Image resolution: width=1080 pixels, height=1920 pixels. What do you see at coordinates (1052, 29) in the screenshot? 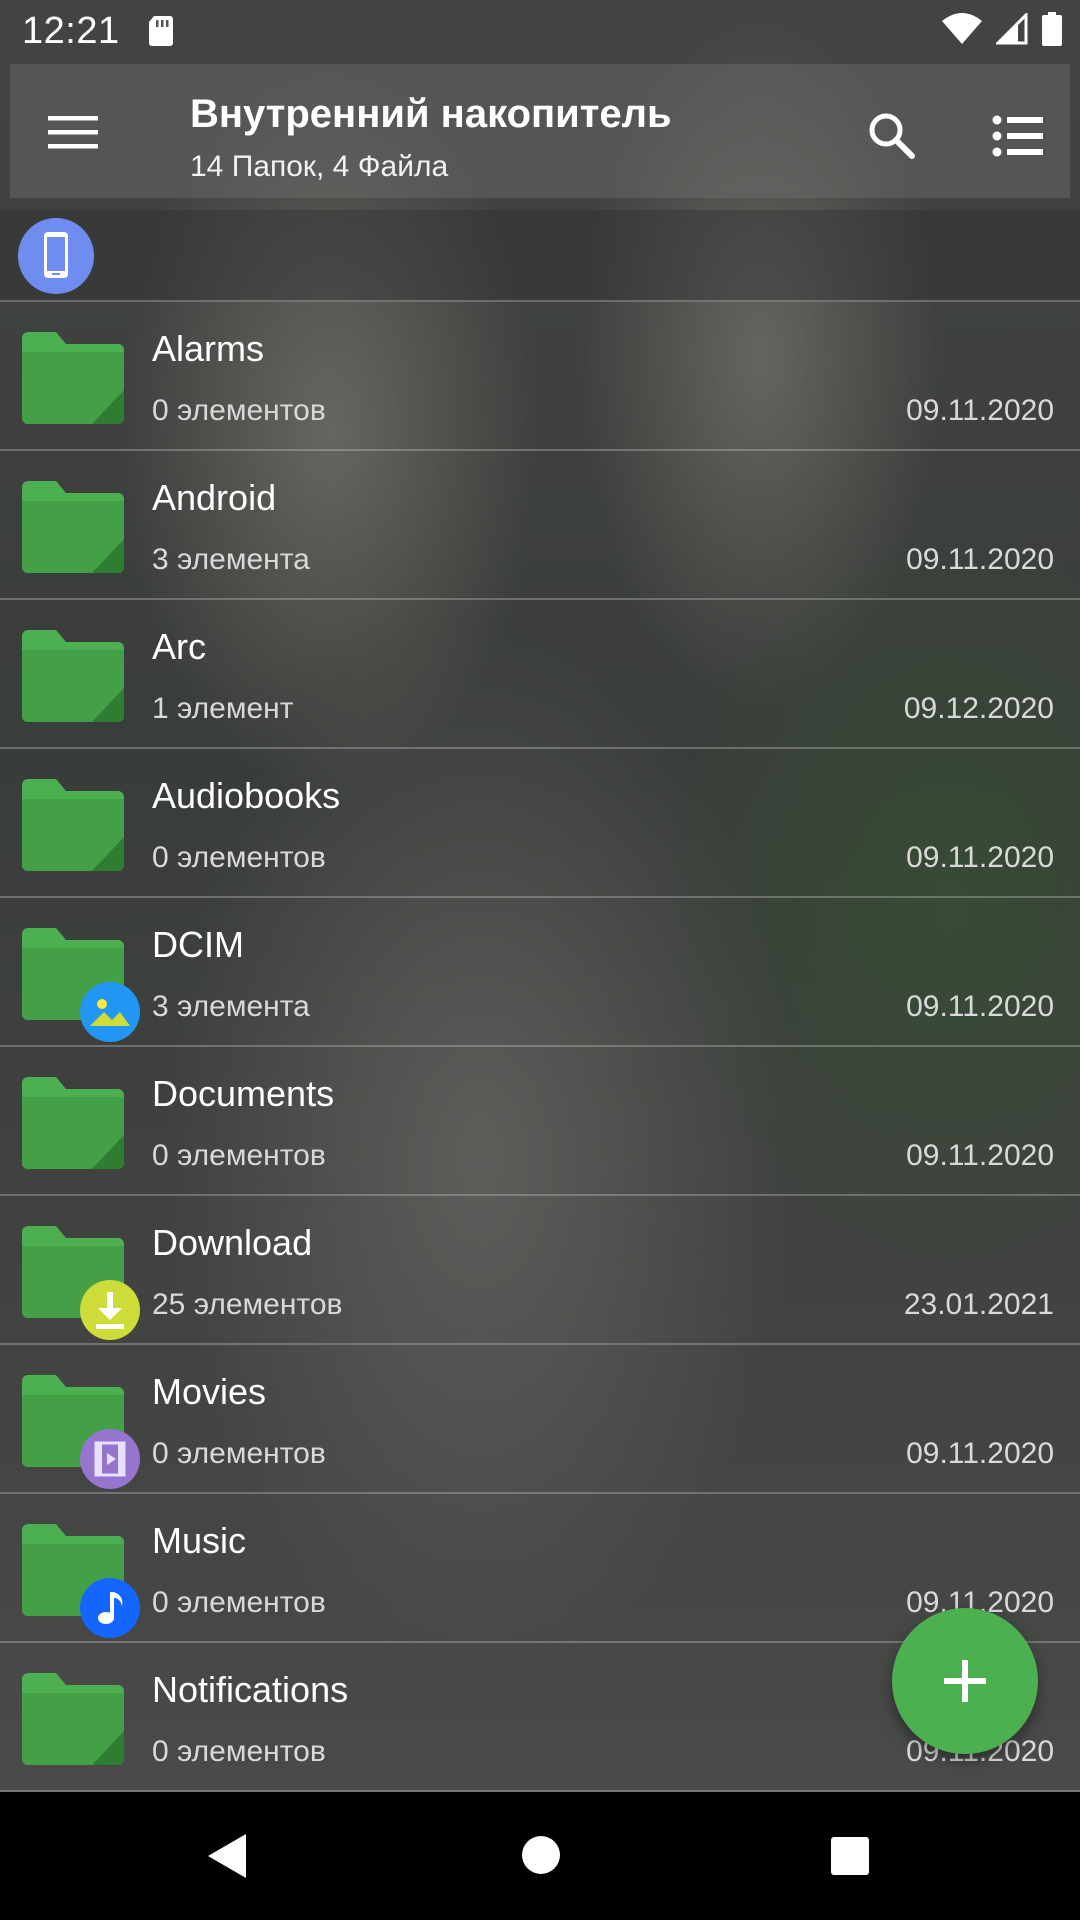
I see `battery-icon` at bounding box center [1052, 29].